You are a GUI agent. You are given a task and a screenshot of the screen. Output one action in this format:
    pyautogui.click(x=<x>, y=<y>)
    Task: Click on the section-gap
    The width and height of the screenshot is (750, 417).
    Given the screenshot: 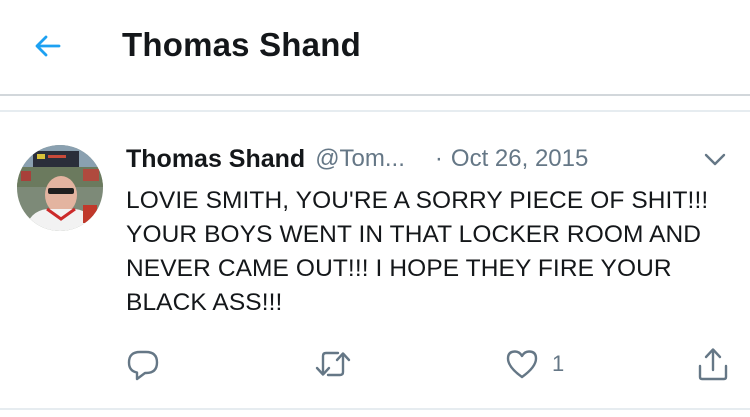 What is the action you would take?
    pyautogui.click(x=375, y=103)
    